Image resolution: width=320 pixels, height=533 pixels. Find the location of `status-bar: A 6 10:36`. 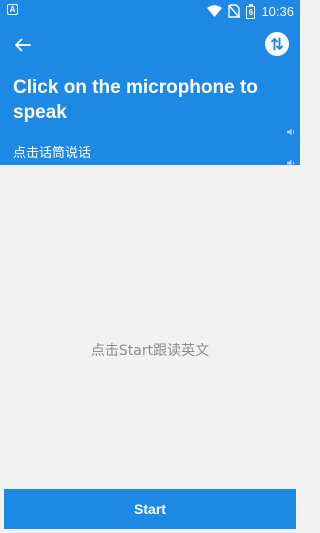

status-bar: A 6 10:36 is located at coordinates (150, 11).